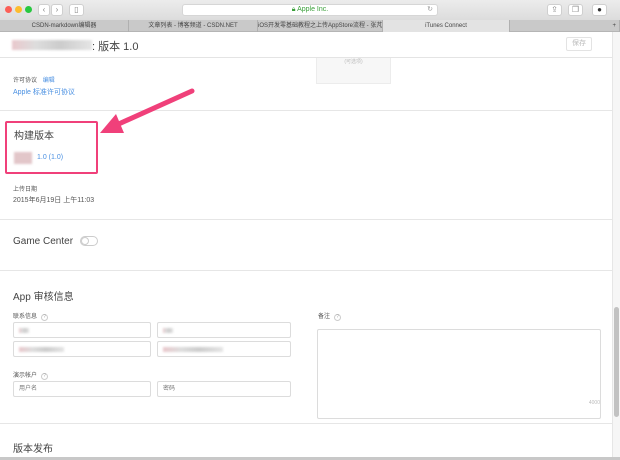 Image resolution: width=620 pixels, height=460 pixels. I want to click on release-section-title: 版本发布, so click(33, 449).